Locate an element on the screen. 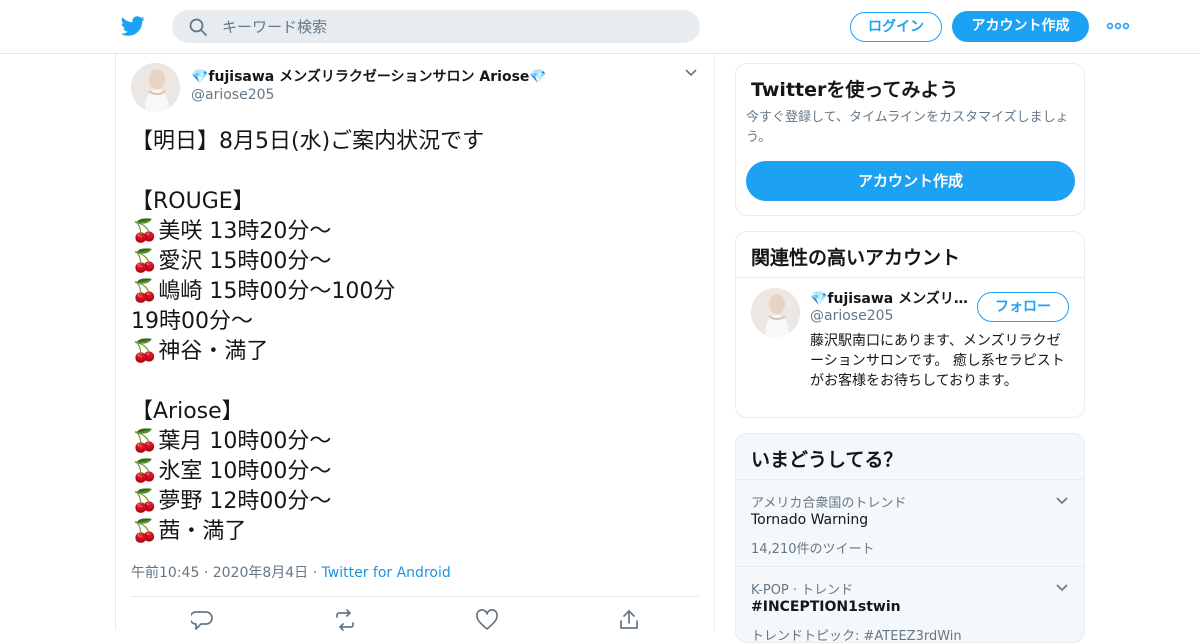 The height and width of the screenshot is (643, 1200). signup-button: アカウント作成 is located at coordinates (1020, 26).